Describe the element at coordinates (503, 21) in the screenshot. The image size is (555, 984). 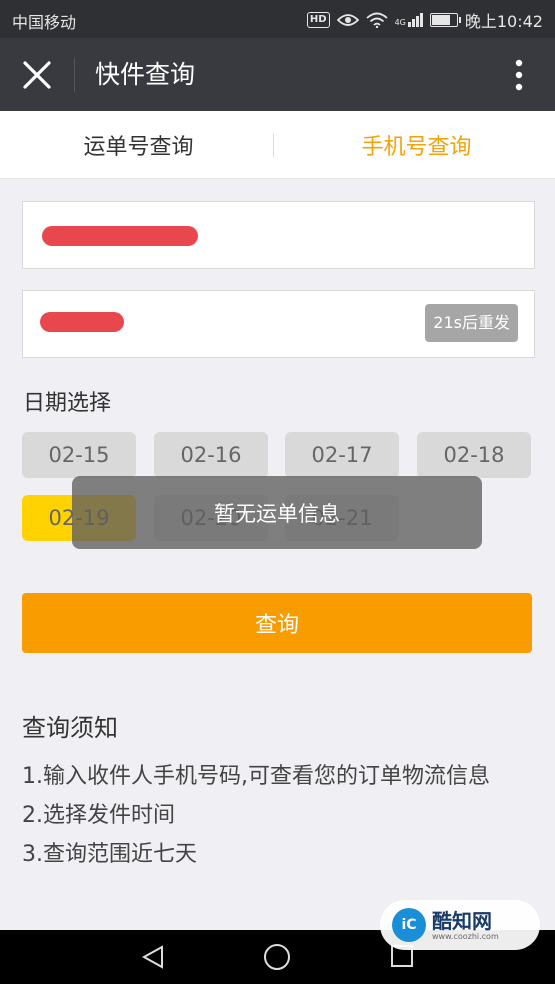
I see `clock: 晚上10:42` at that location.